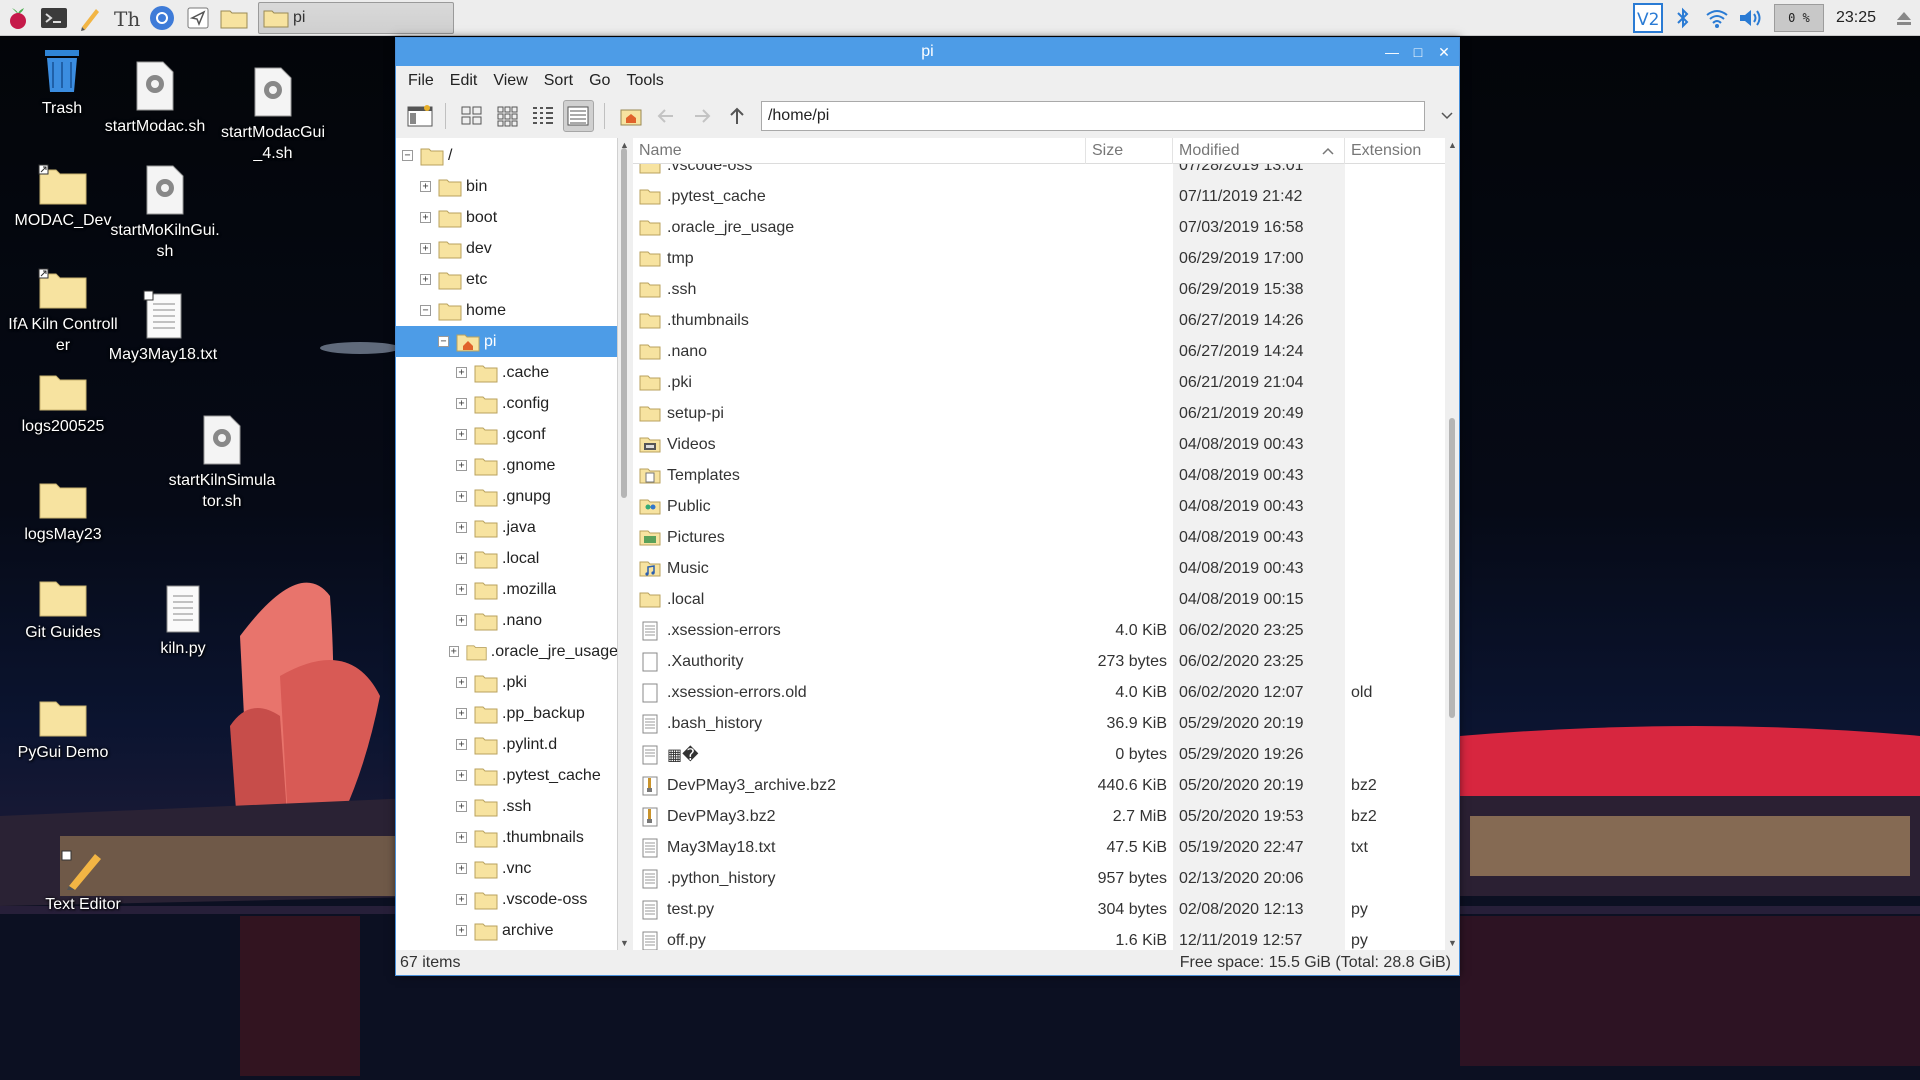  What do you see at coordinates (1452, 145) in the screenshot?
I see `scroll-up-arrow-icon: ▲` at bounding box center [1452, 145].